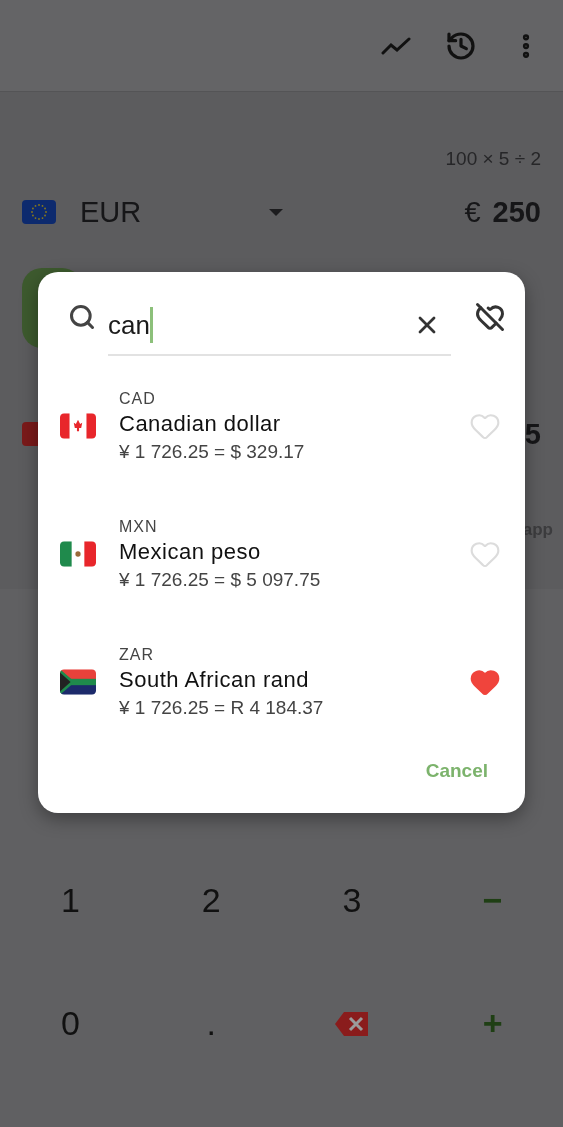 The image size is (563, 1127). I want to click on search-field: can, so click(279, 326).